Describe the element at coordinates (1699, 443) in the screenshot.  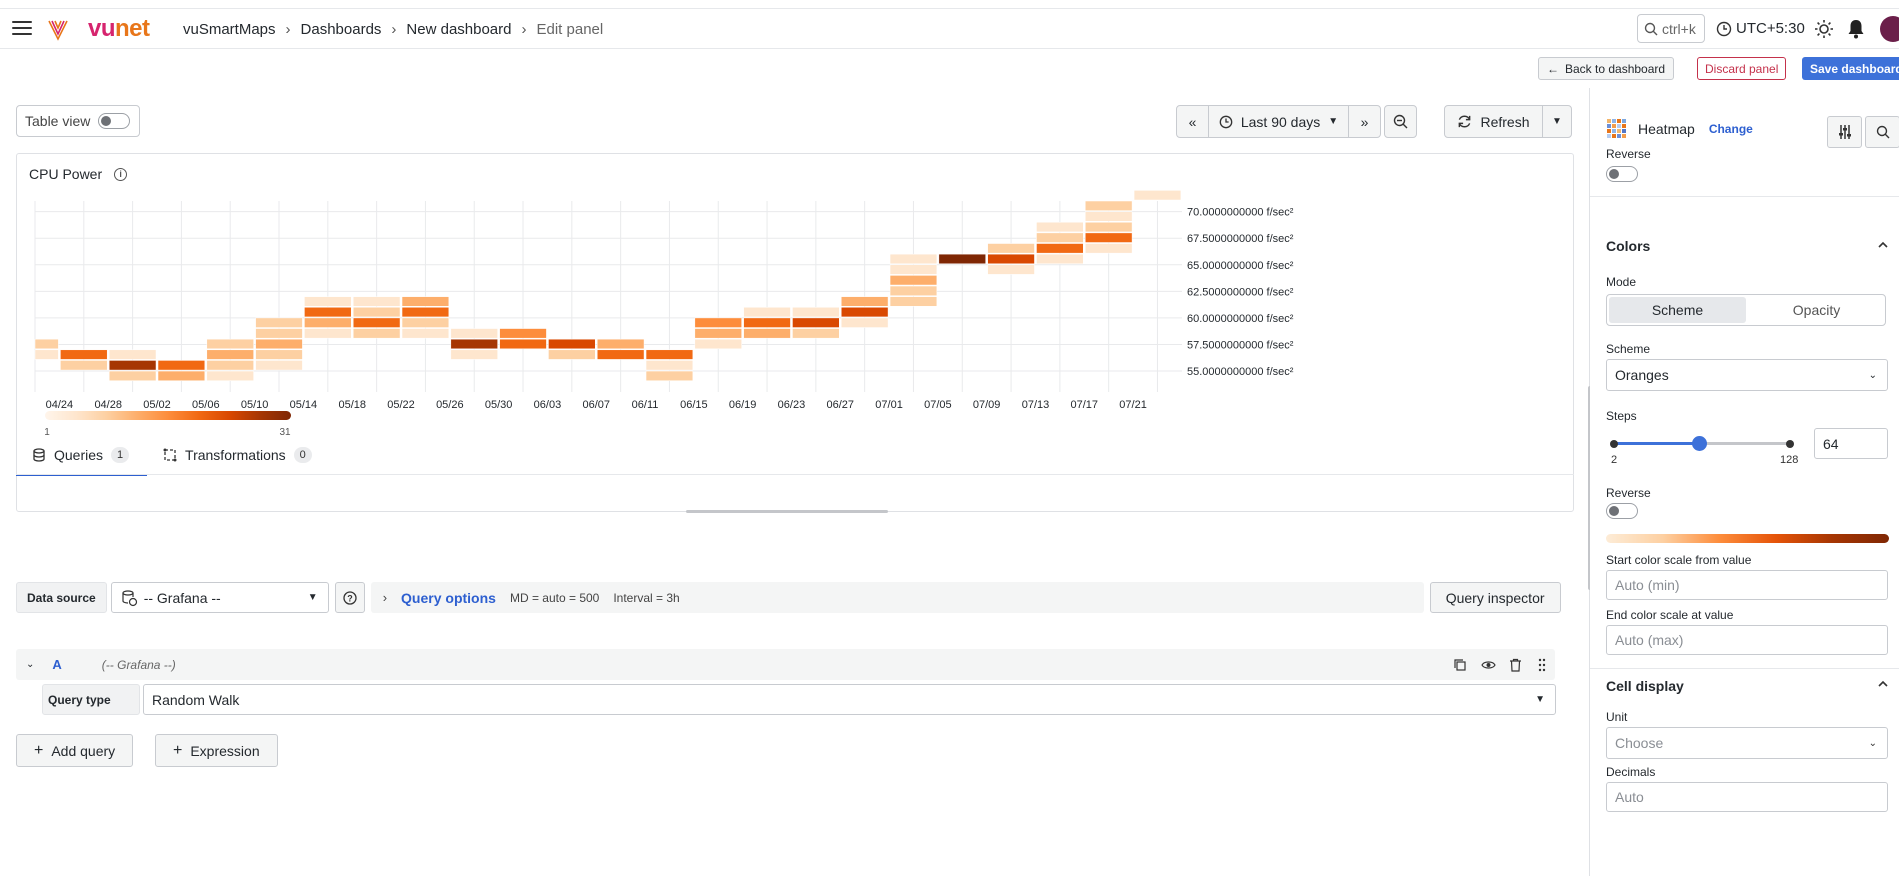
I see `steps-slider-thumb` at that location.